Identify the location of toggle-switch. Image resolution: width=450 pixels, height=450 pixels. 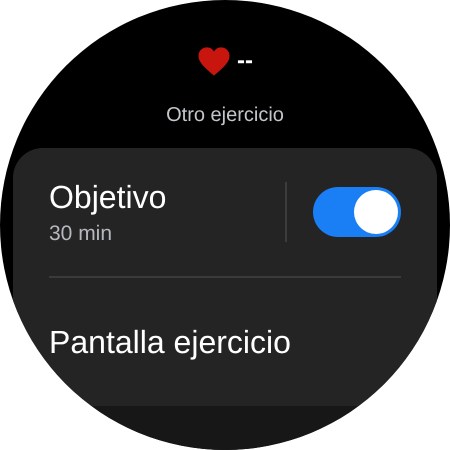
(357, 212).